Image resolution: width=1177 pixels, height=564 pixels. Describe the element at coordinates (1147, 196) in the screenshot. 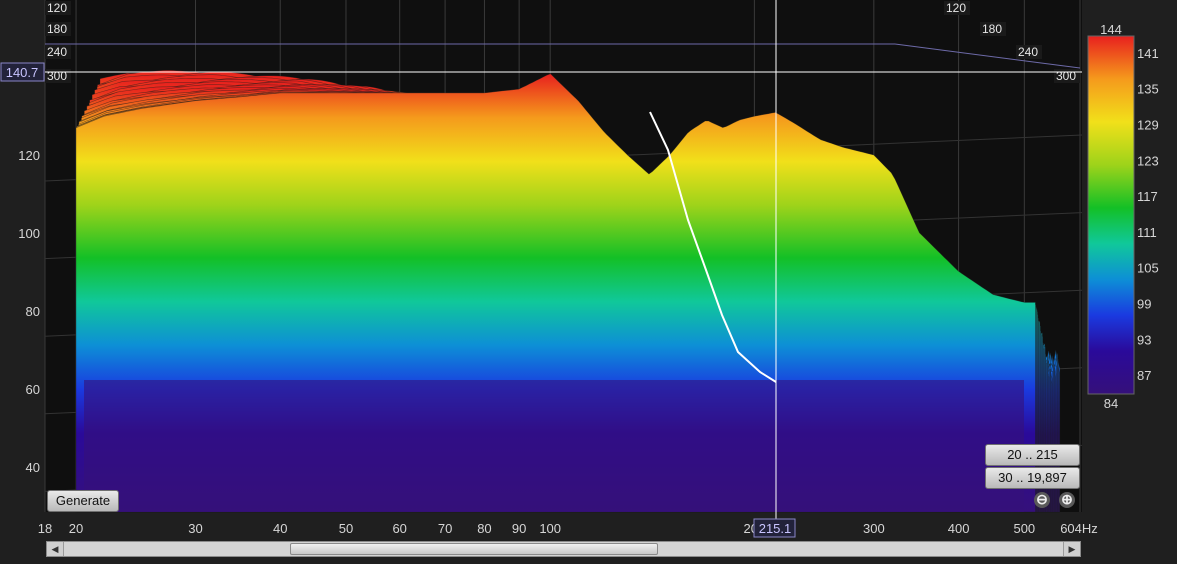

I see `colorbar-label: 117` at that location.